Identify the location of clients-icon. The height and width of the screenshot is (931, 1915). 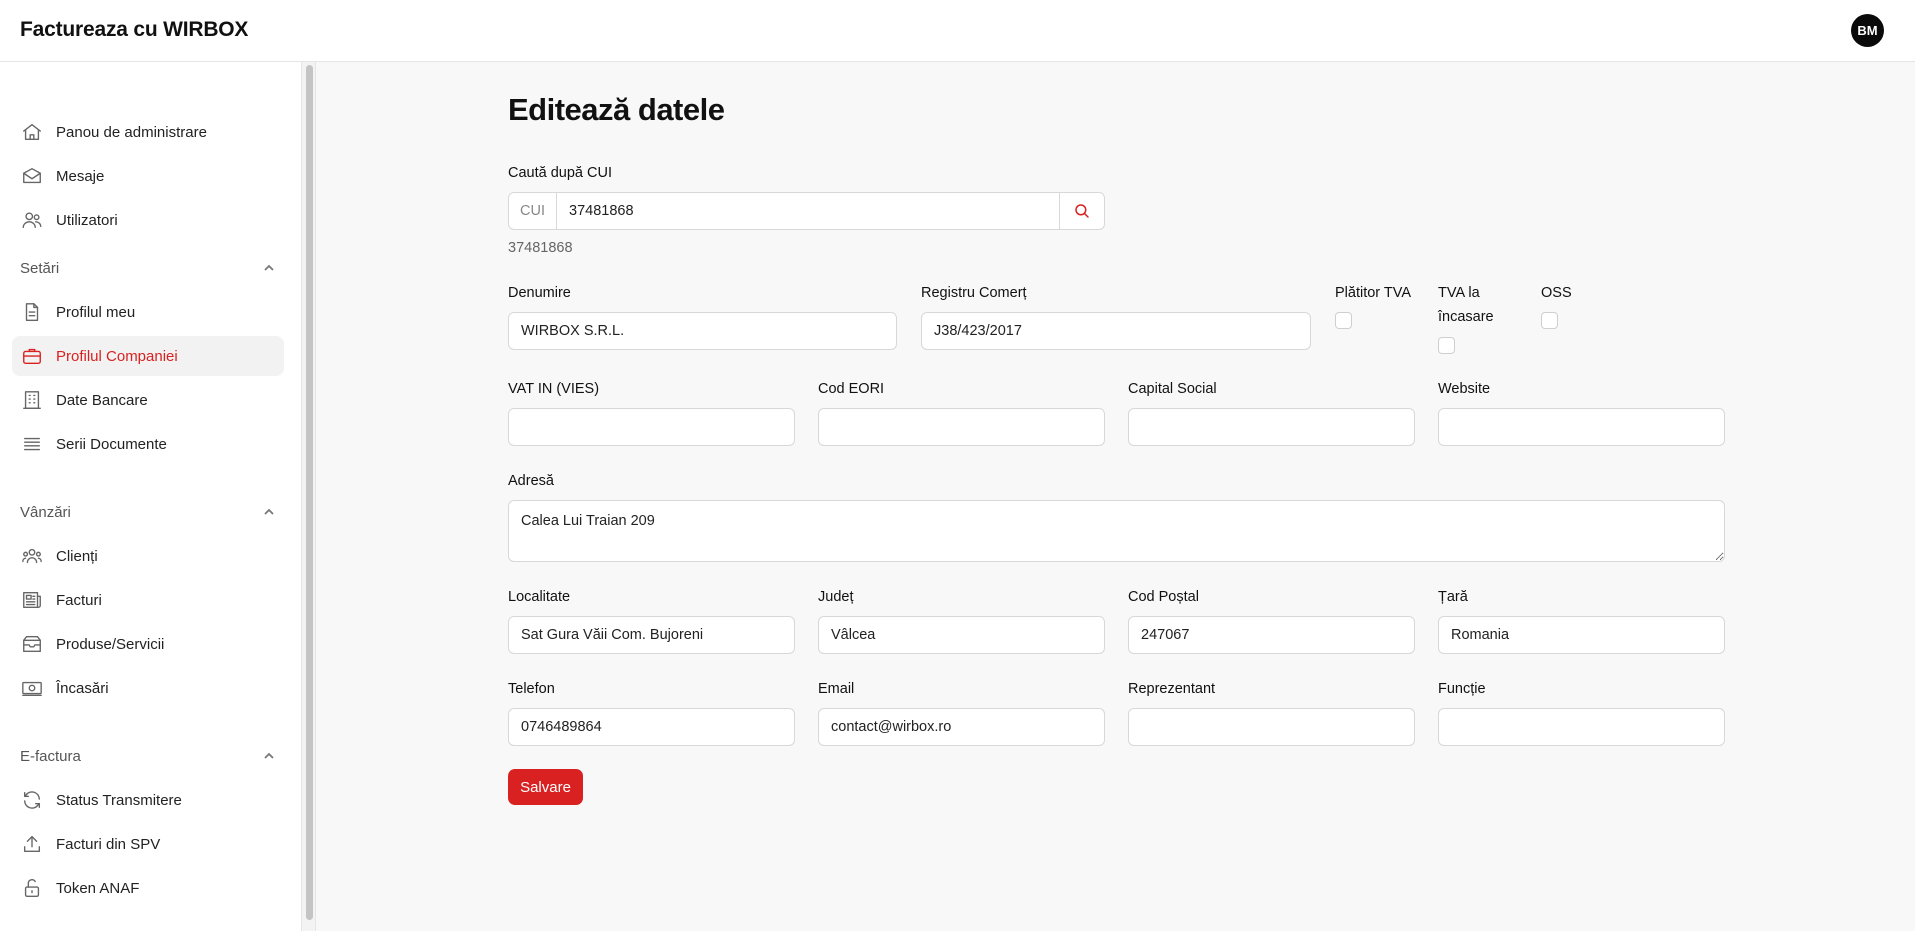
(32, 556).